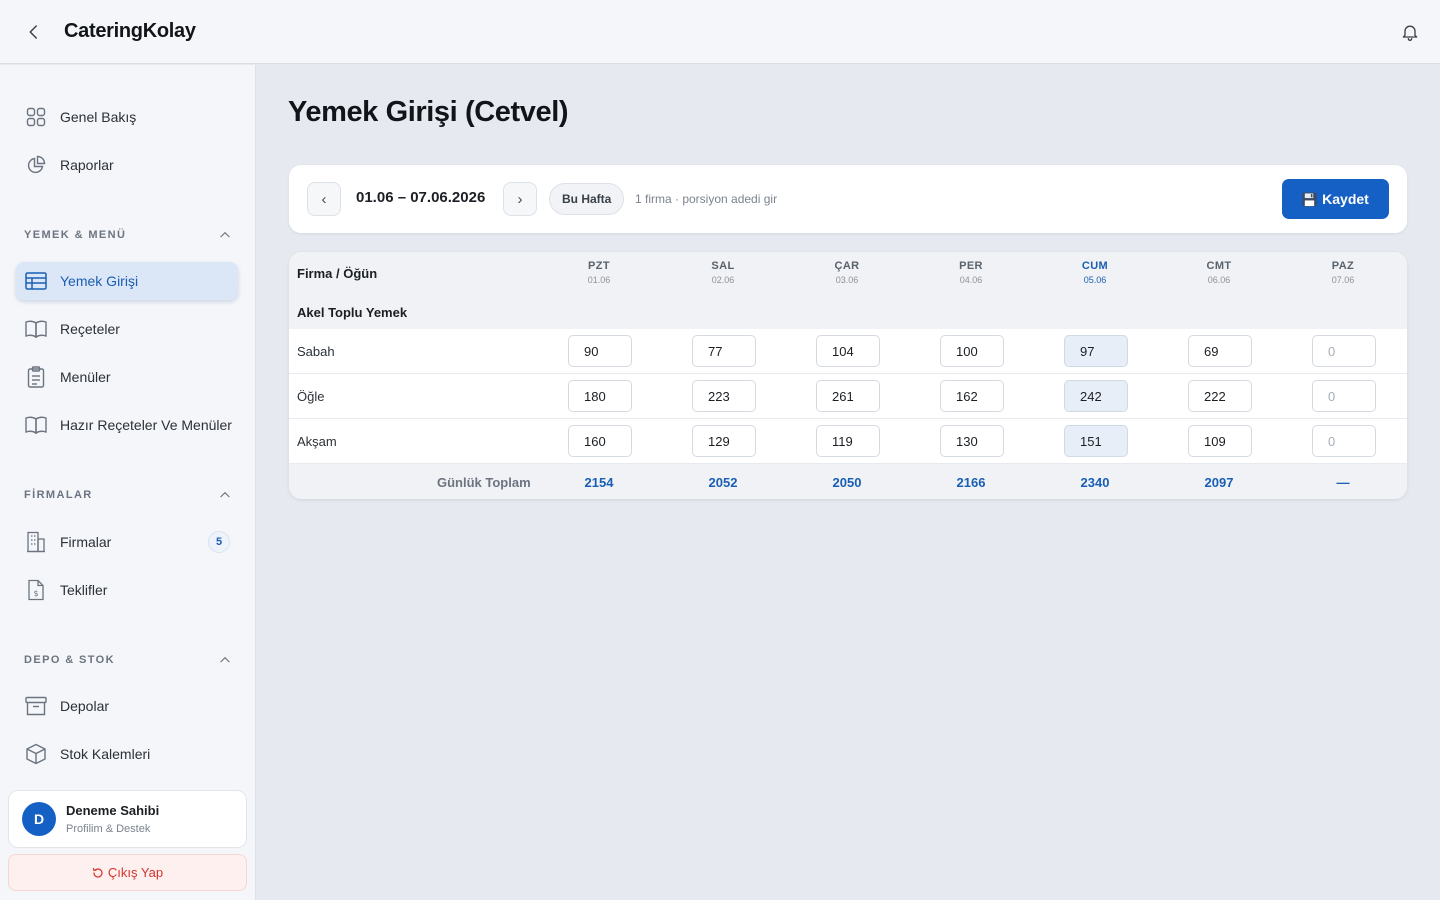 Image resolution: width=1440 pixels, height=900 pixels. I want to click on day-date: 04.06, so click(971, 280).